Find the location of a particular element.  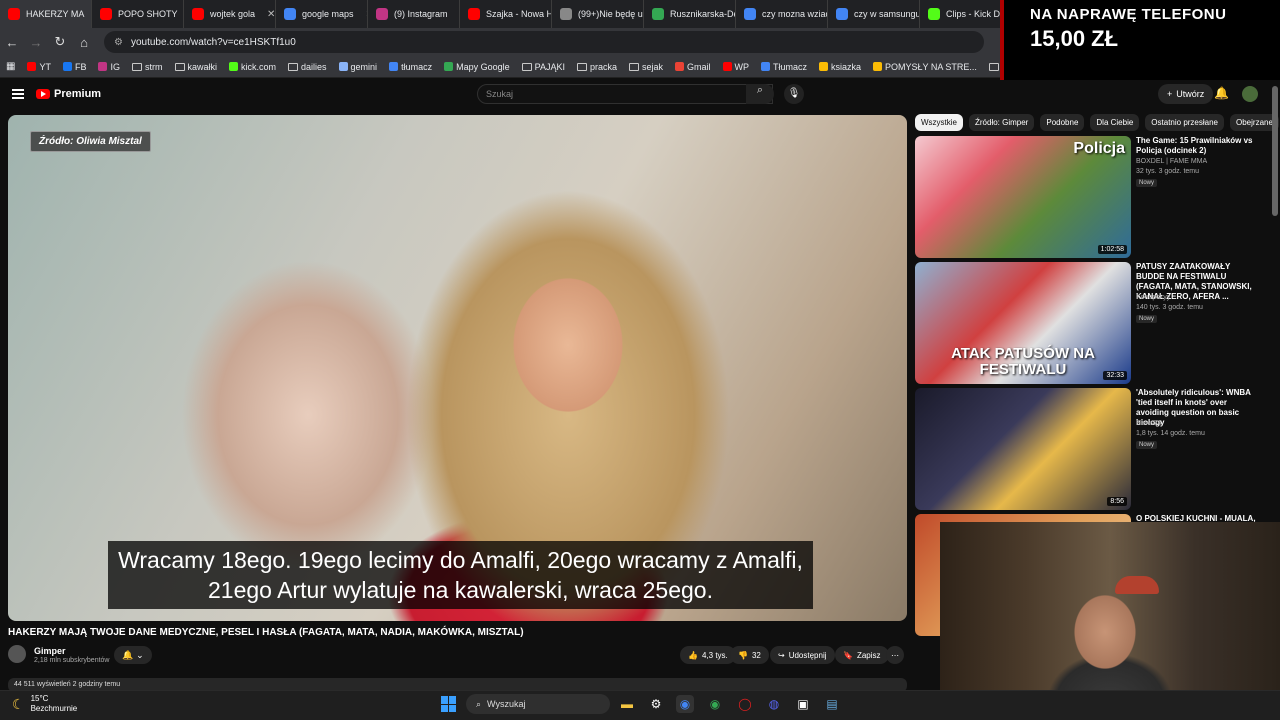

bookmark-item: Mapy Google is located at coordinates (477, 67).